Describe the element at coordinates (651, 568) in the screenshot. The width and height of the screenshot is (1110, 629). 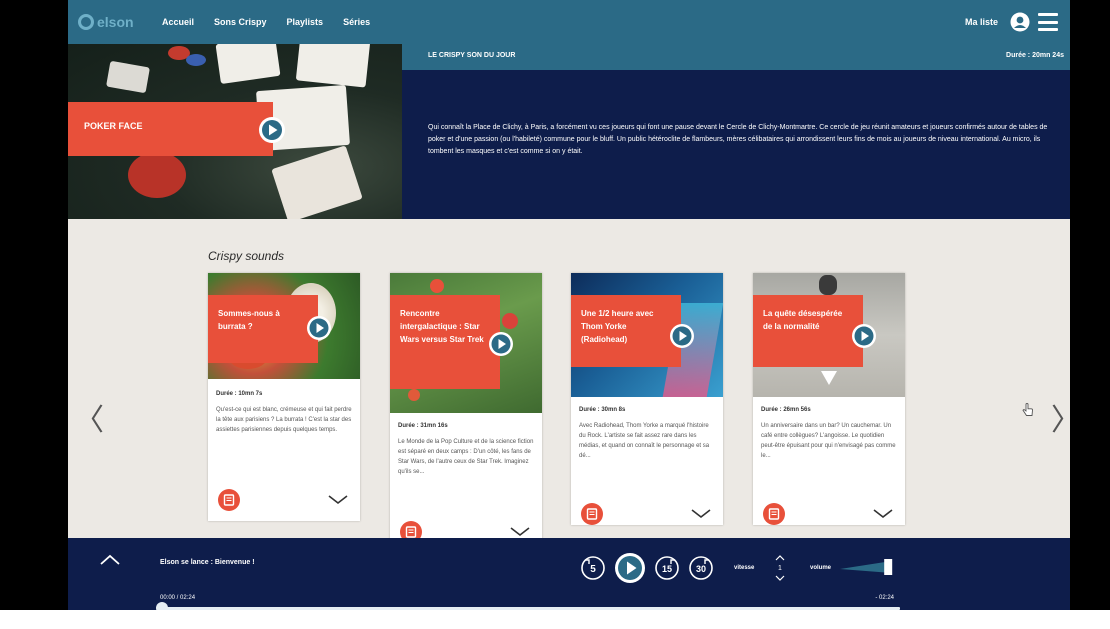
I see `player-controls: 5 15 30` at that location.